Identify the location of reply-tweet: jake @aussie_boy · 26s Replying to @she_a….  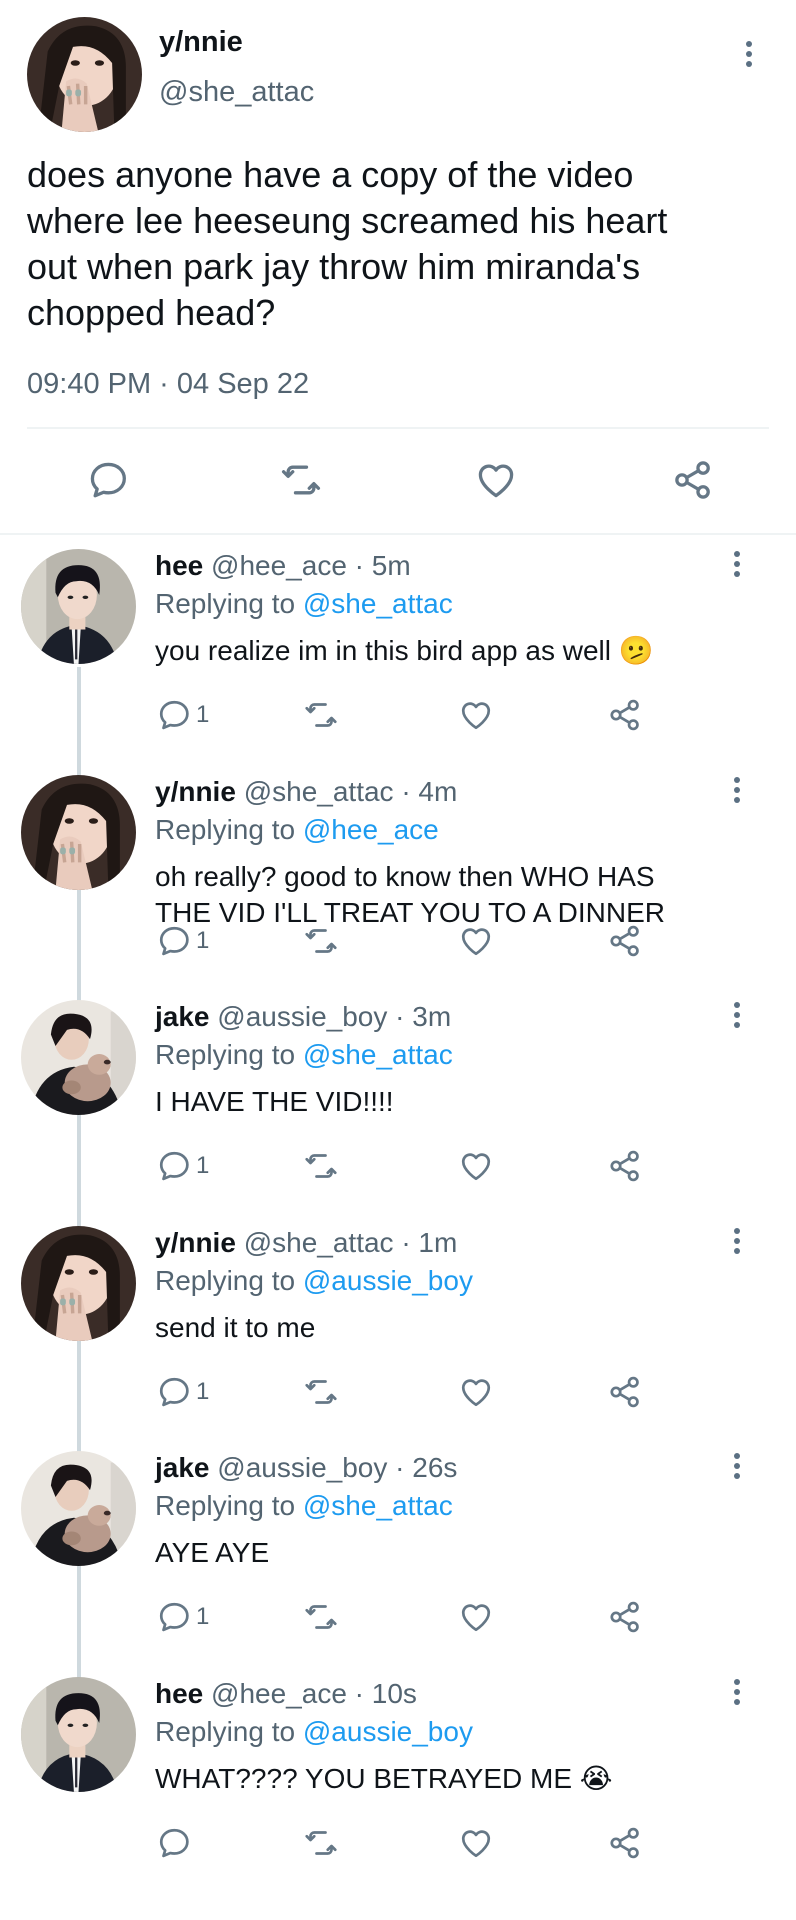
(398, 1564).